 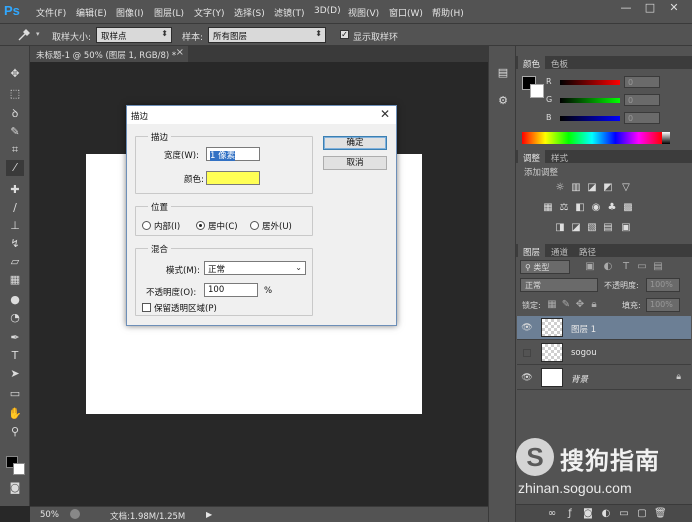 What do you see at coordinates (209, 12) in the screenshot?
I see `menu-type: 文字(Y)` at bounding box center [209, 12].